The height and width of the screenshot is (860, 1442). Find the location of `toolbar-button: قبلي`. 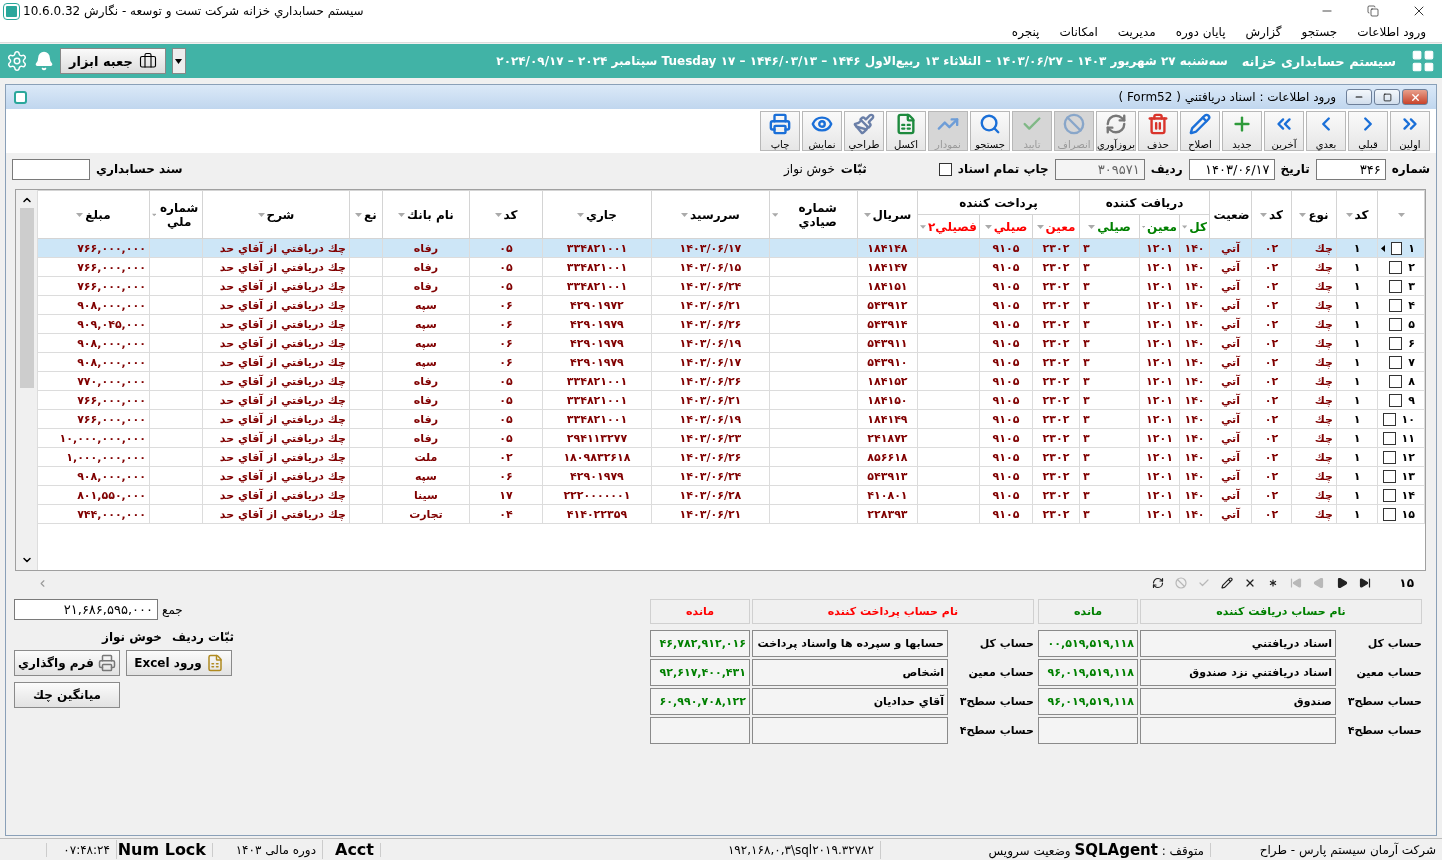

toolbar-button: قبلي is located at coordinates (1368, 131).